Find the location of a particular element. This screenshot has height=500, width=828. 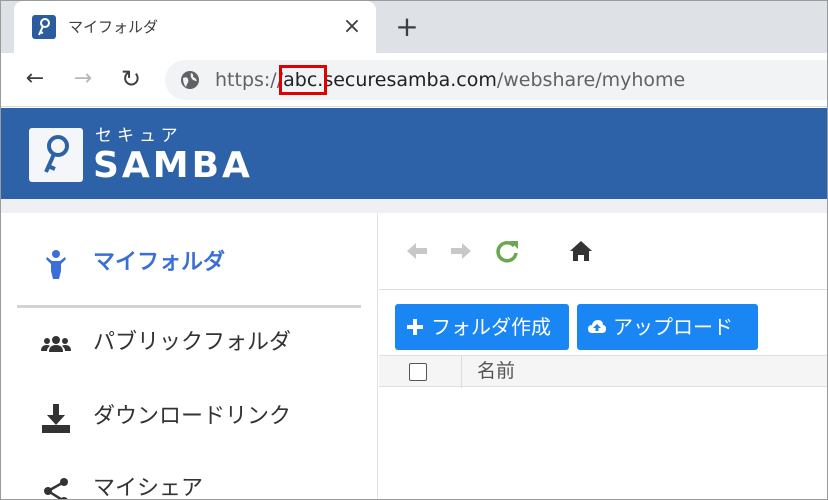

tab-strip: マイフォルダ × + is located at coordinates (414, 27).